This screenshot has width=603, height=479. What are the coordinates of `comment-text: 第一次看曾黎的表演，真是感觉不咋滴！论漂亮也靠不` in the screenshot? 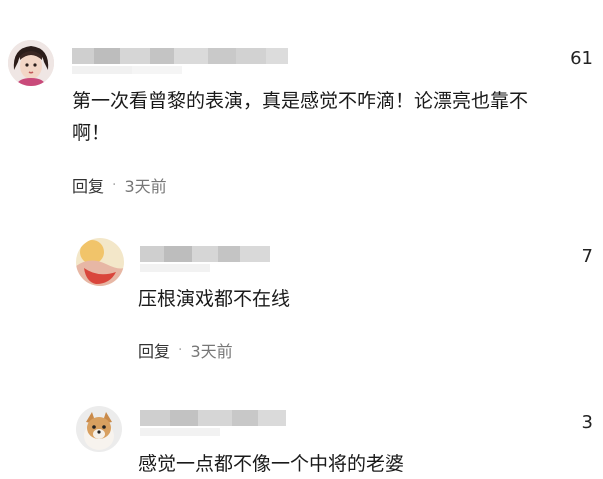 It's located at (300, 101).